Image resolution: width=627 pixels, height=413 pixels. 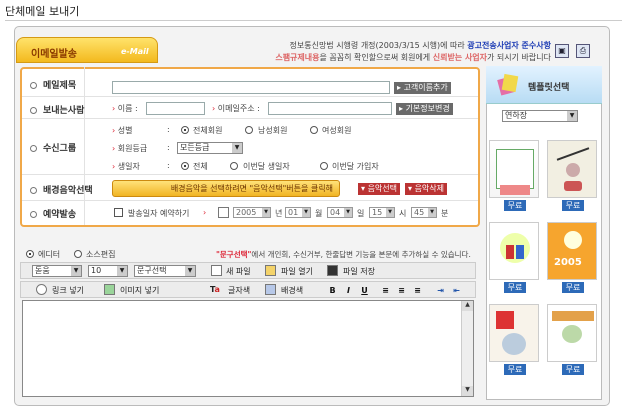 I want to click on reserve-checkbox, so click(x=118, y=212).